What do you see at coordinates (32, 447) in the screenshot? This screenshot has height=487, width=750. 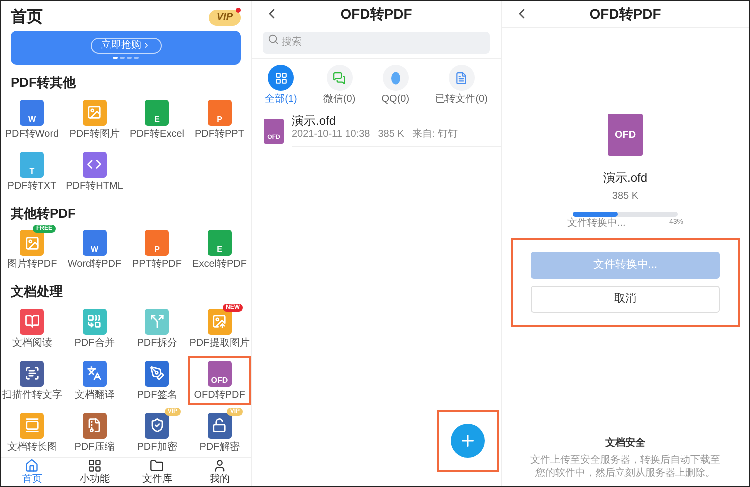 I see `tool-label: 文档转长图` at bounding box center [32, 447].